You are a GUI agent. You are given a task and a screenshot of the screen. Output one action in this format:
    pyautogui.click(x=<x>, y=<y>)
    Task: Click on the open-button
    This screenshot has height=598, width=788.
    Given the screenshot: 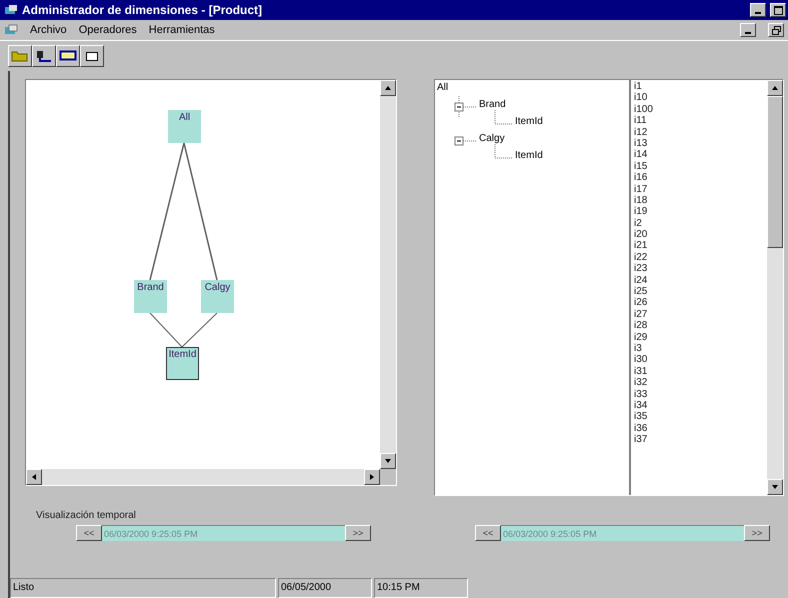 What is the action you would take?
    pyautogui.click(x=20, y=56)
    